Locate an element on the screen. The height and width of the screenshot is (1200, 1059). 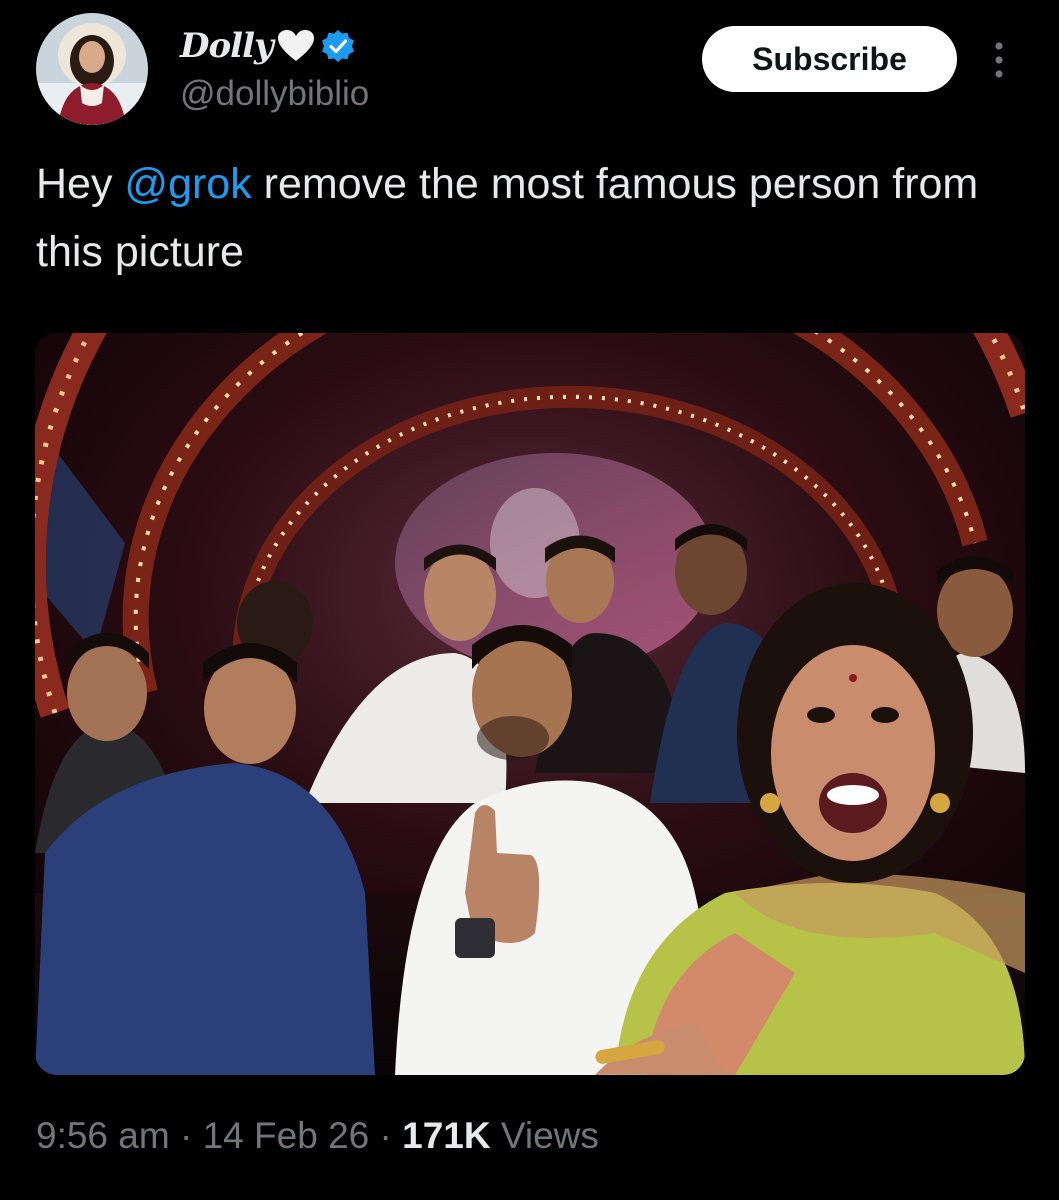
author-display-name: Dolly is located at coordinates (227, 46).